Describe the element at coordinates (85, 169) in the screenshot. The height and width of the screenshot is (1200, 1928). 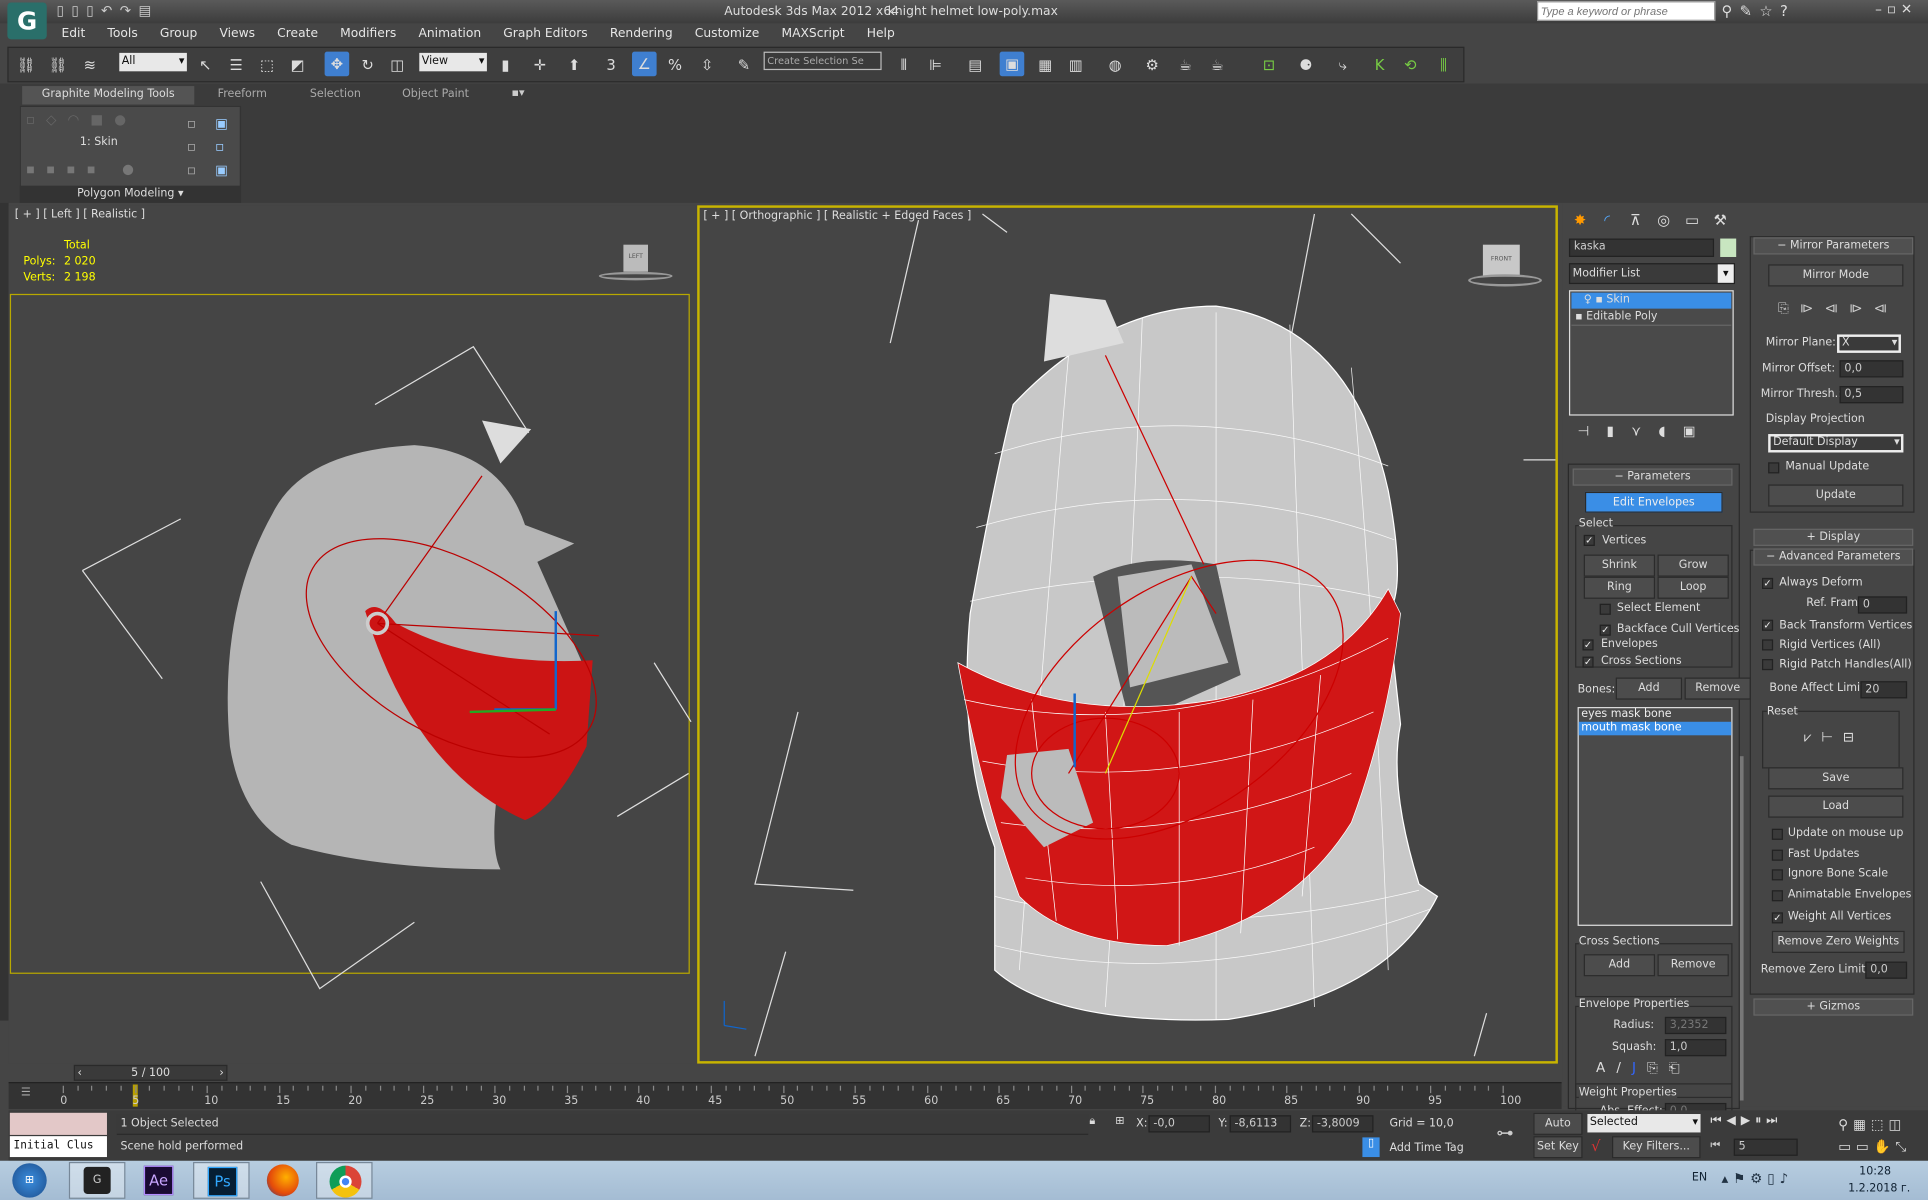
I see `modeling-tool-buttons-2: ▪▪▪▪ ●` at that location.